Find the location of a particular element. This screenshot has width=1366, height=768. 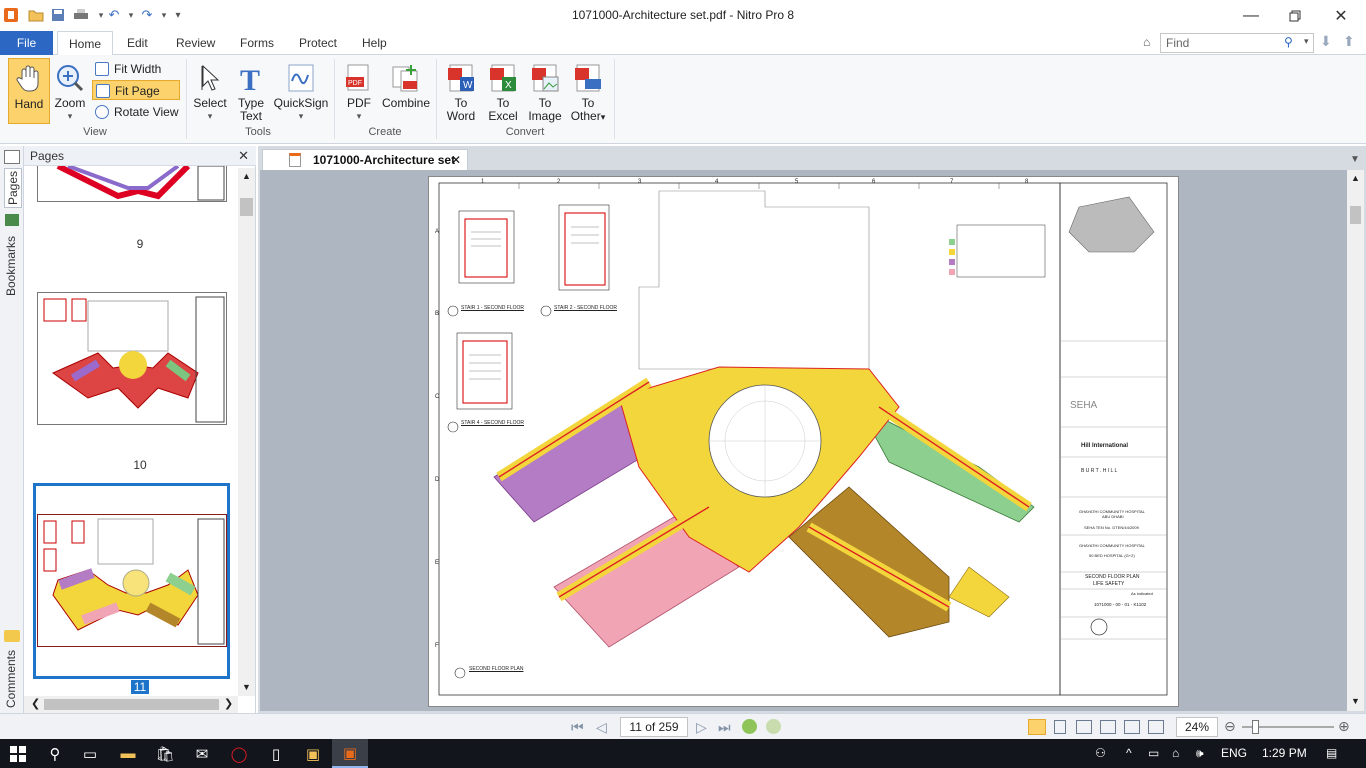

restore-button is located at coordinates (1295, 15).